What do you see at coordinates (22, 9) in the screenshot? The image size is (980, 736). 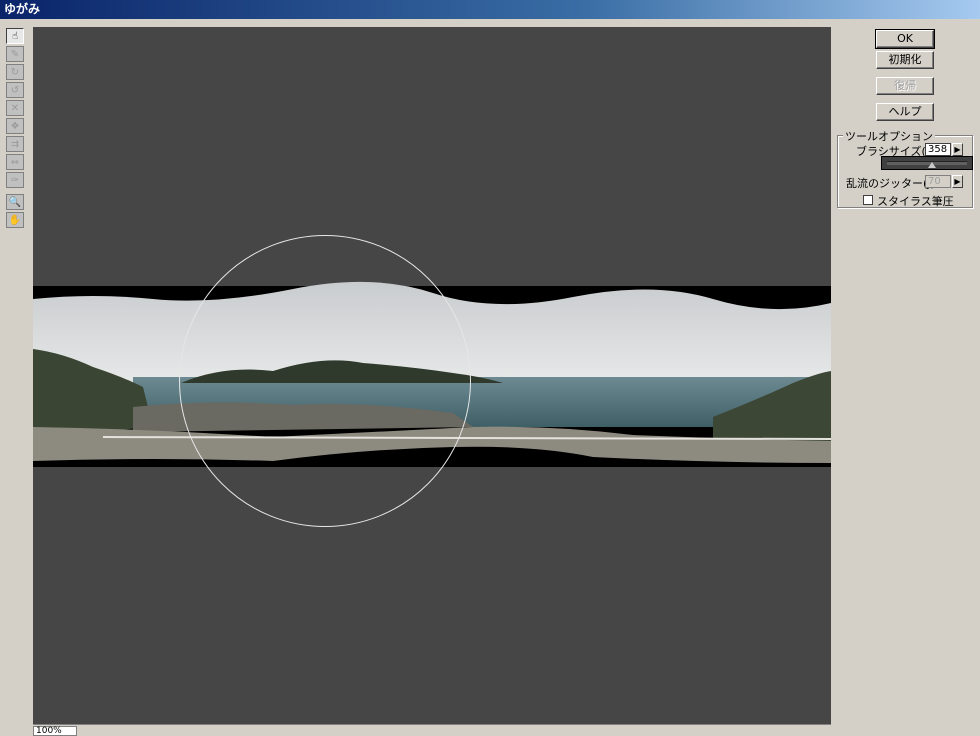 I see `window-title: ゆがみ` at bounding box center [22, 9].